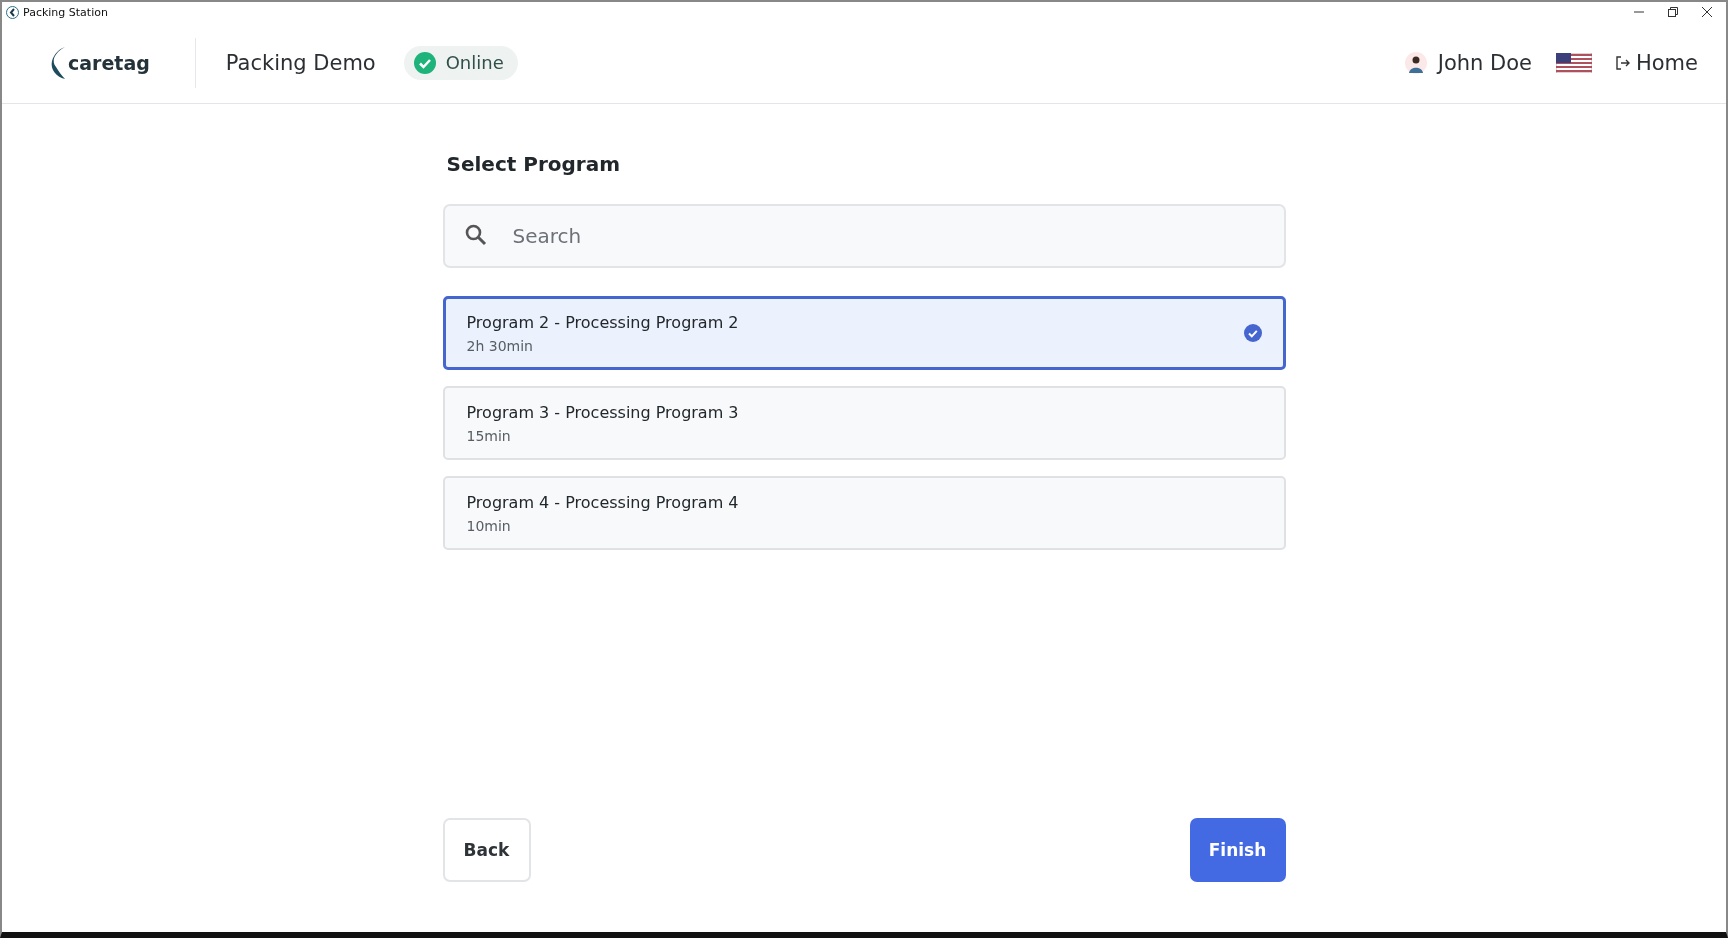 The width and height of the screenshot is (1728, 938). Describe the element at coordinates (300, 62) in the screenshot. I see `station-name: Packing Demo` at that location.